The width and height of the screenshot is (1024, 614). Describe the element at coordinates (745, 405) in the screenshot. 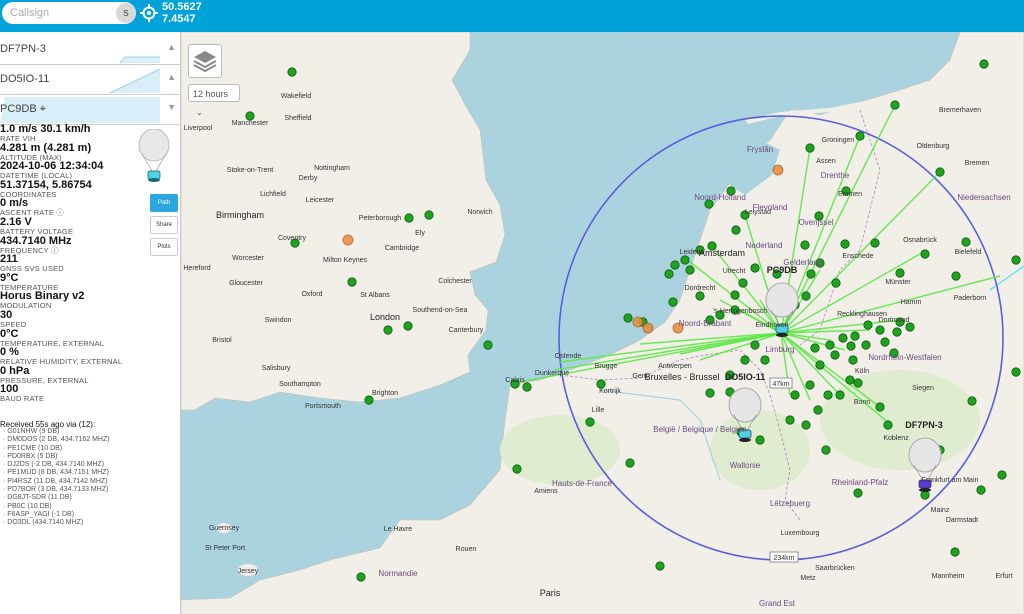

I see `balloon-do5io-icon` at that location.